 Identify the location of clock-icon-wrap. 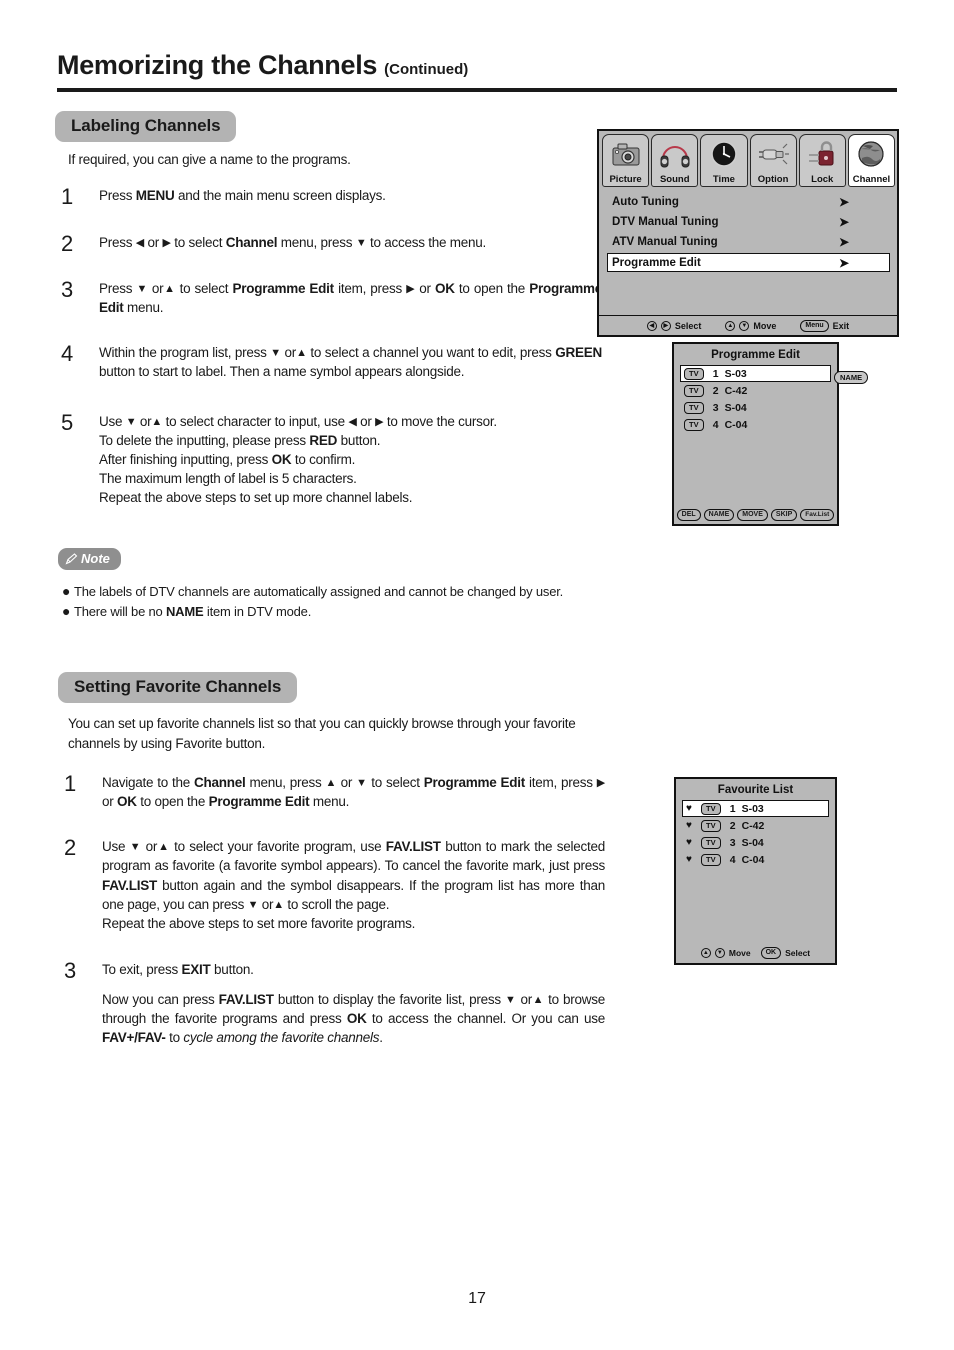
(723, 154).